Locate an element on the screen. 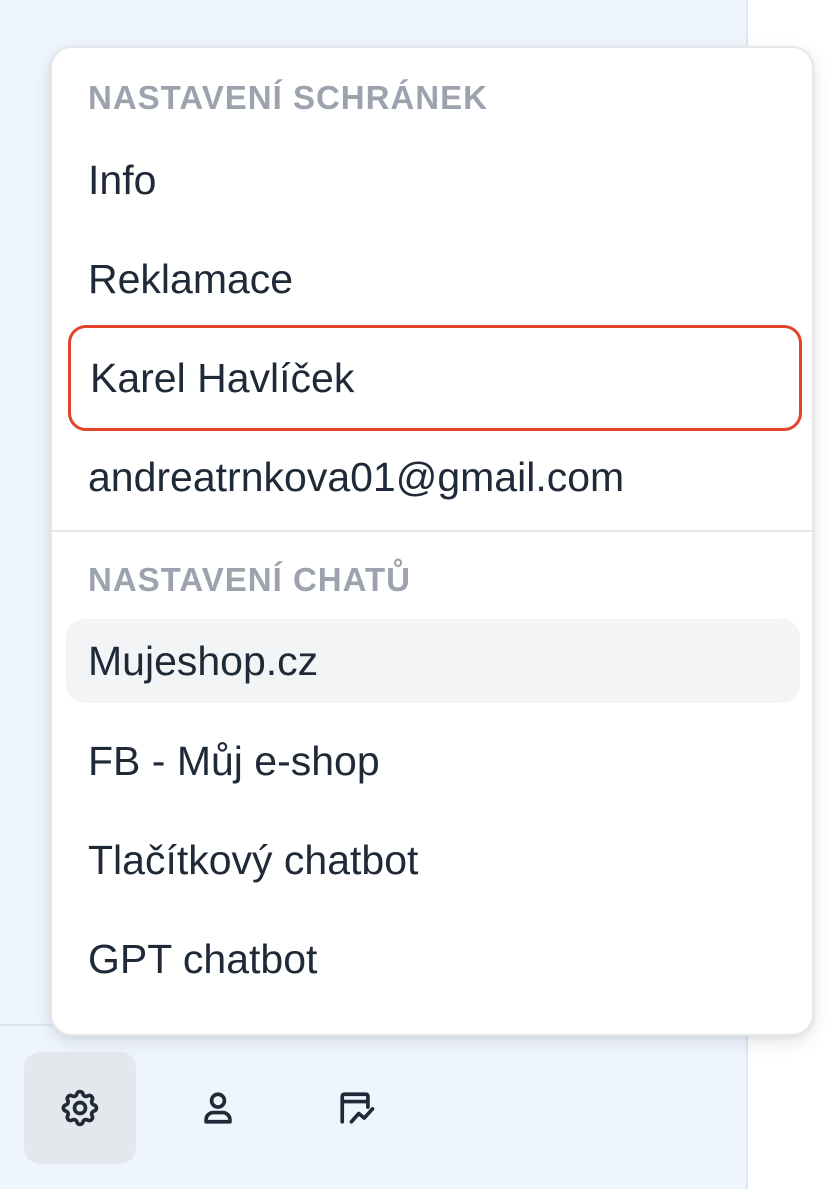  section-title-chats: NASTAVENÍ CHATŮ is located at coordinates (249, 579).